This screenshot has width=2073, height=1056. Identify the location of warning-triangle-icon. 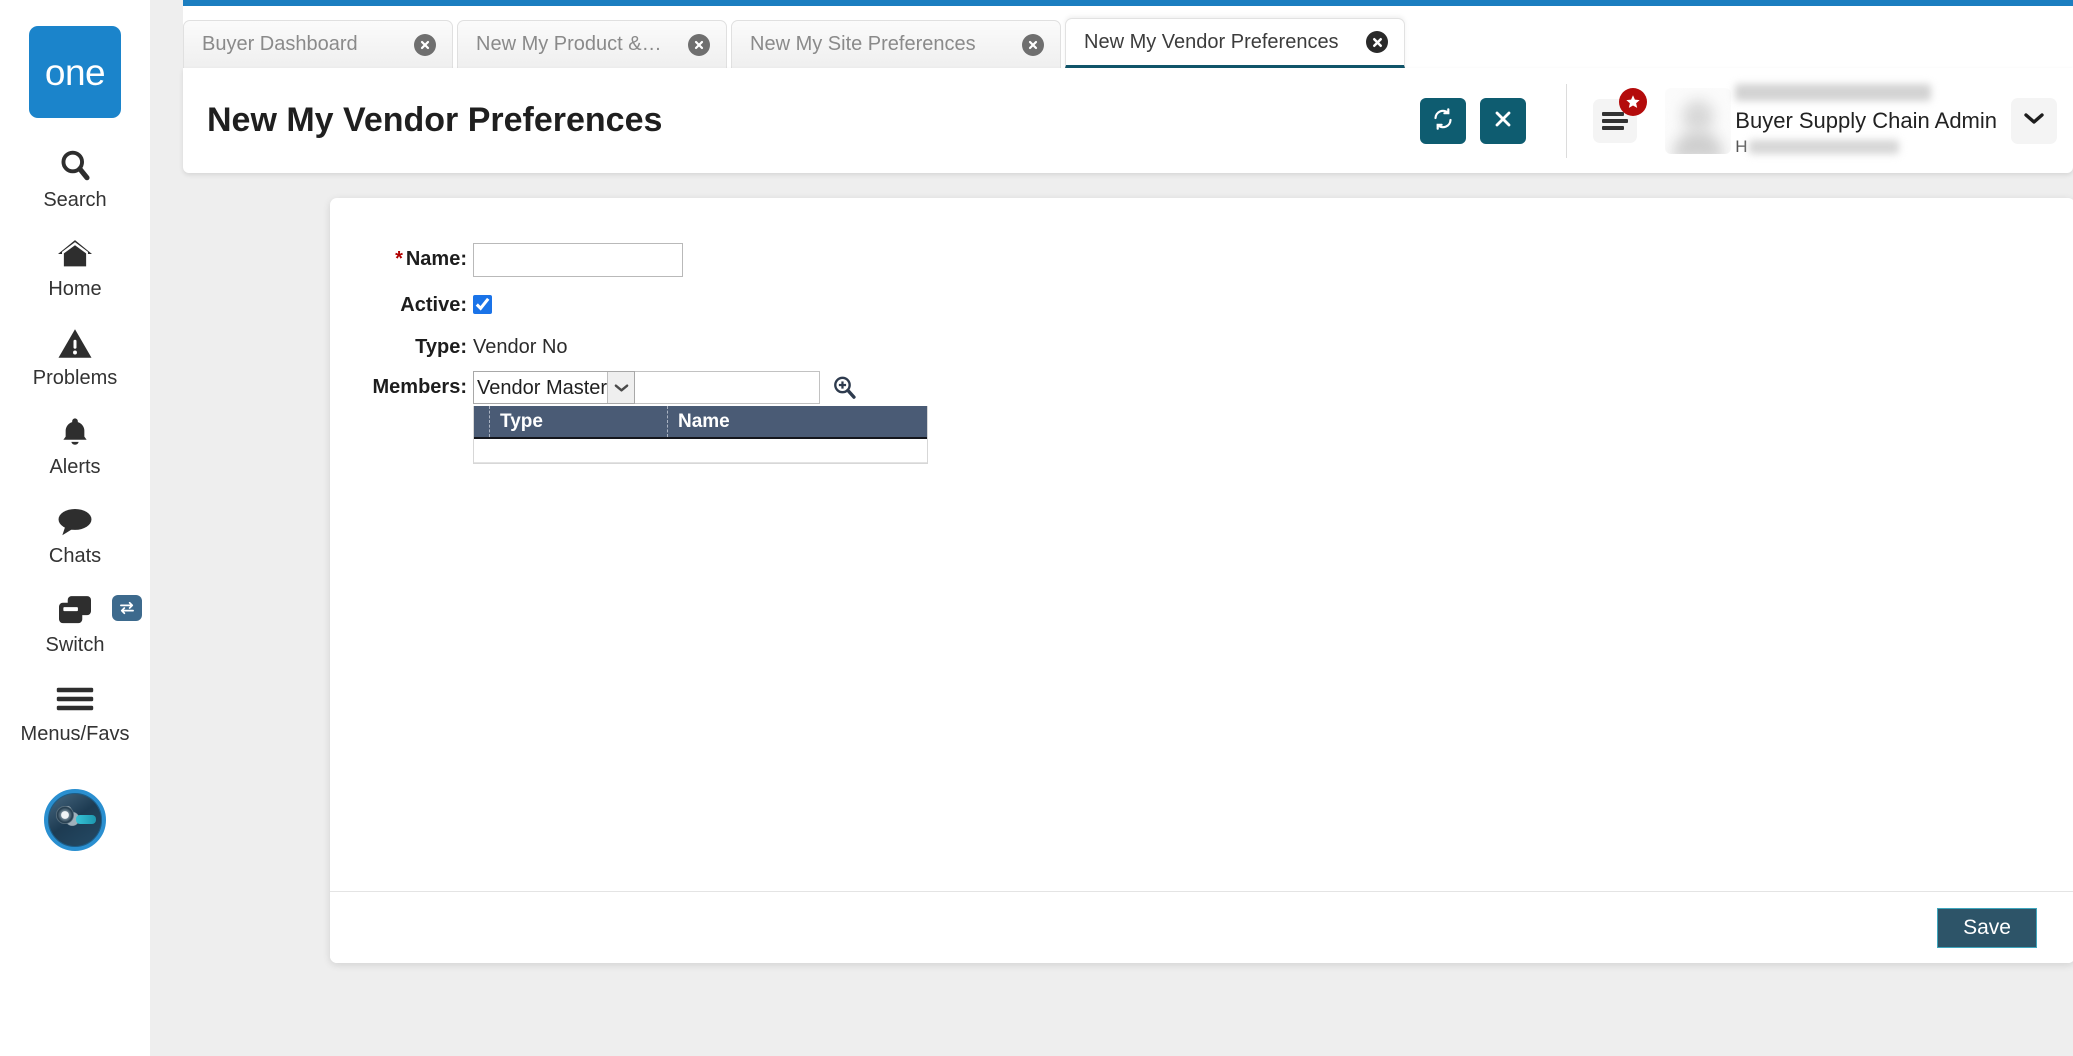
(75, 343).